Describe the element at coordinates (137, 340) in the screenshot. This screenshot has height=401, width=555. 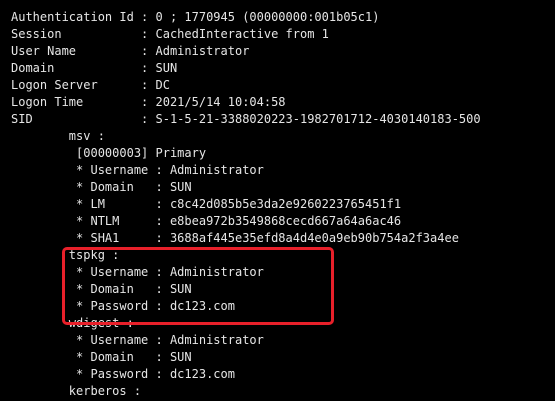
I see `wdigest-username-line: * Username : Administrator` at that location.